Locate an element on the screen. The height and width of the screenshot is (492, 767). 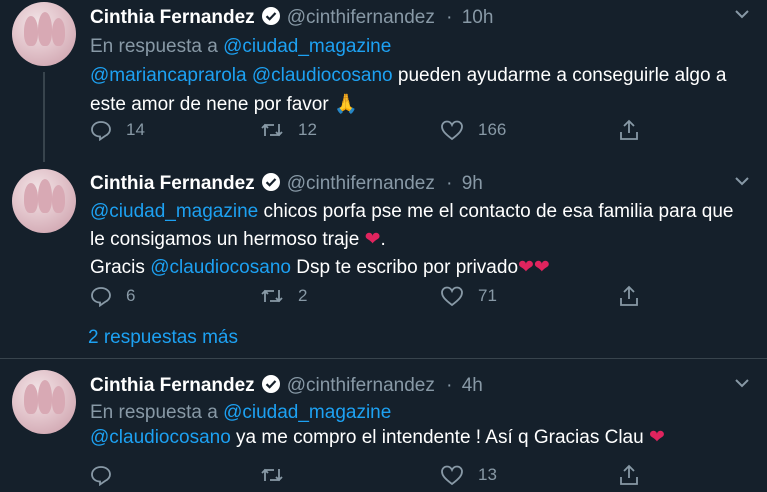
mention: @mariancaprarola is located at coordinates (168, 75).